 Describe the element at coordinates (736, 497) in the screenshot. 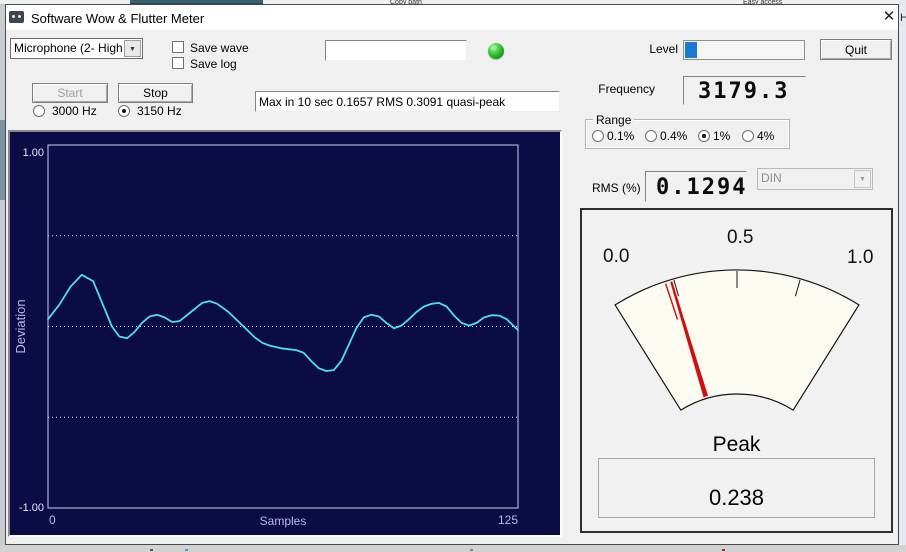

I see `peak-value: 0.238` at that location.